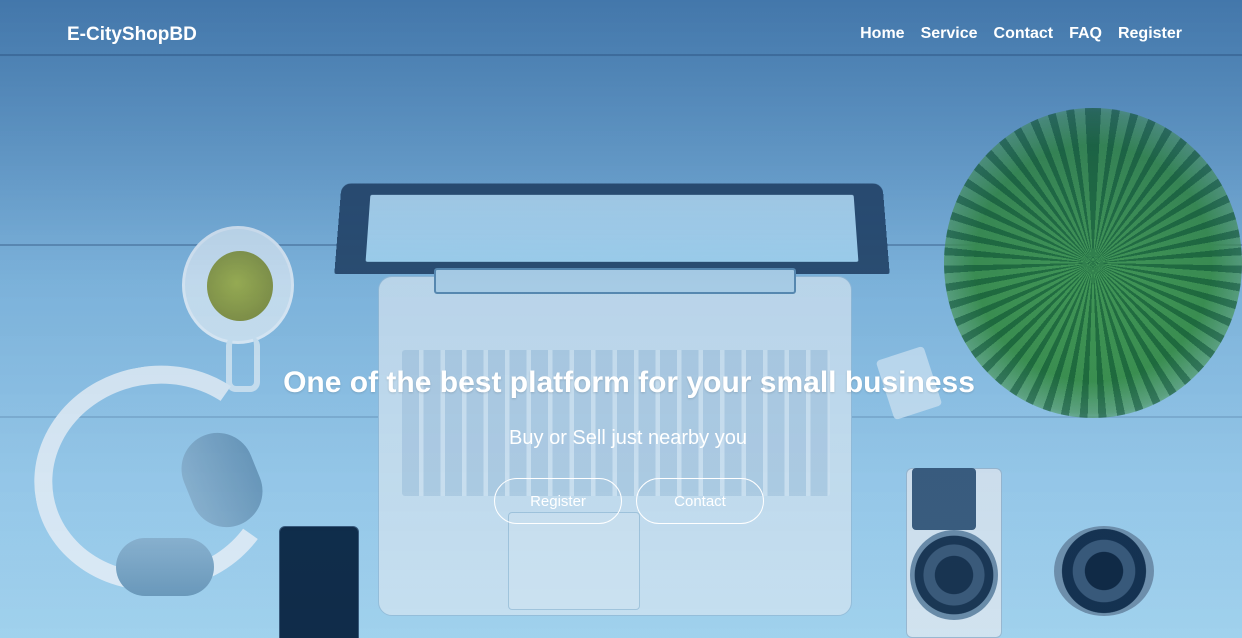 The height and width of the screenshot is (638, 1242). I want to click on hero-subtitle: Buy or Sell just nearby you, so click(628, 438).